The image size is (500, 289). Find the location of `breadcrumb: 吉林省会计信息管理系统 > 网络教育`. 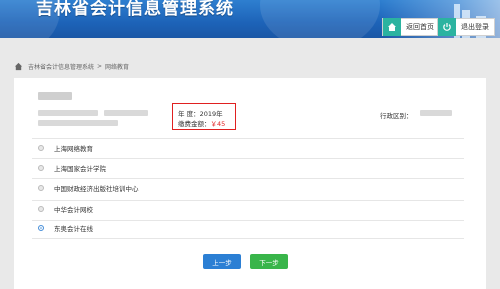

breadcrumb: 吉林省会计信息管理系统 > 网络教育 is located at coordinates (250, 66).